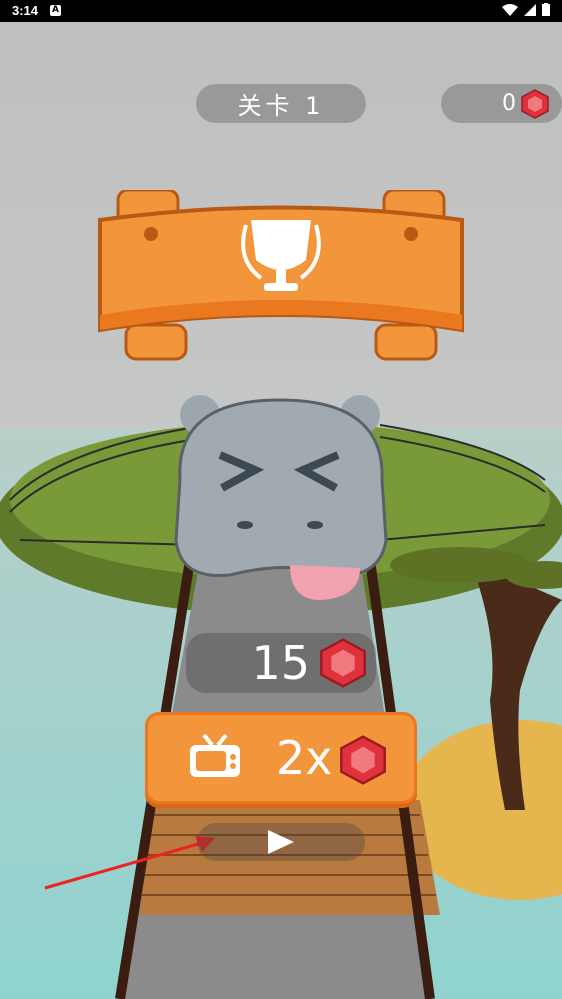 This screenshot has width=562, height=999. What do you see at coordinates (510, 9) in the screenshot?
I see `wifi-icon` at bounding box center [510, 9].